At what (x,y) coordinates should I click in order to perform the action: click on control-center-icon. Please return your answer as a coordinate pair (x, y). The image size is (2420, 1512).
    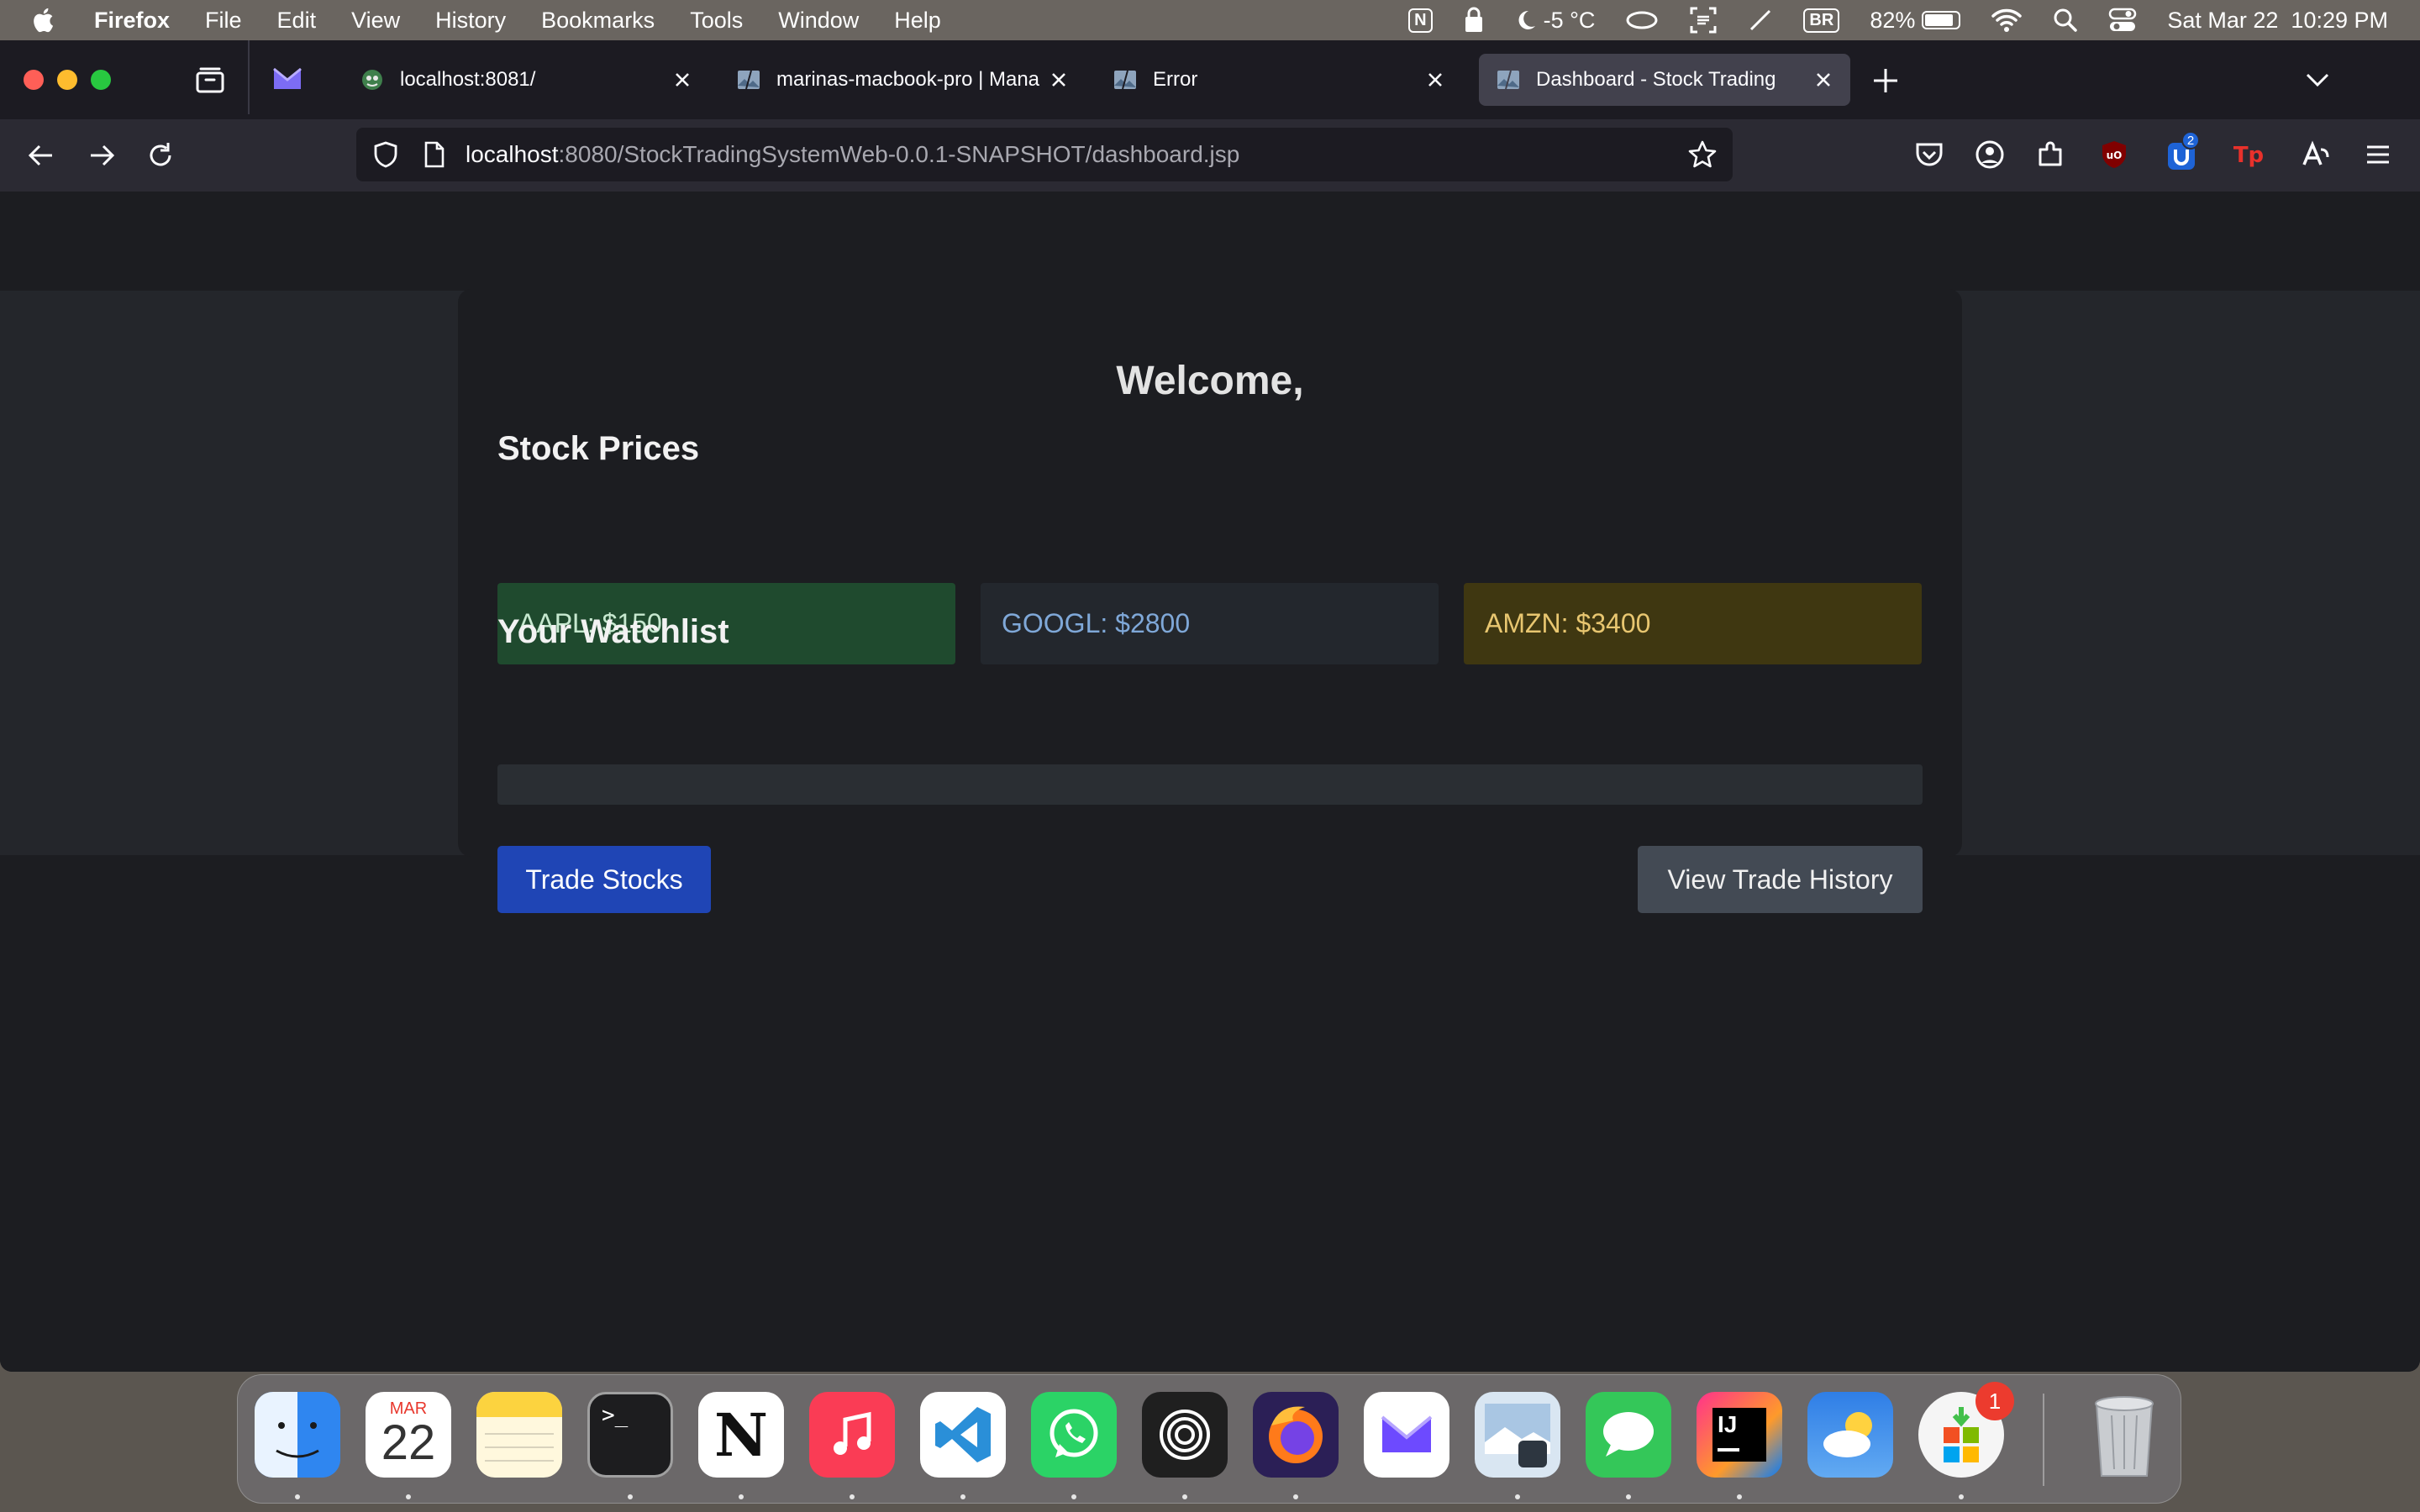
    Looking at the image, I should click on (2122, 20).